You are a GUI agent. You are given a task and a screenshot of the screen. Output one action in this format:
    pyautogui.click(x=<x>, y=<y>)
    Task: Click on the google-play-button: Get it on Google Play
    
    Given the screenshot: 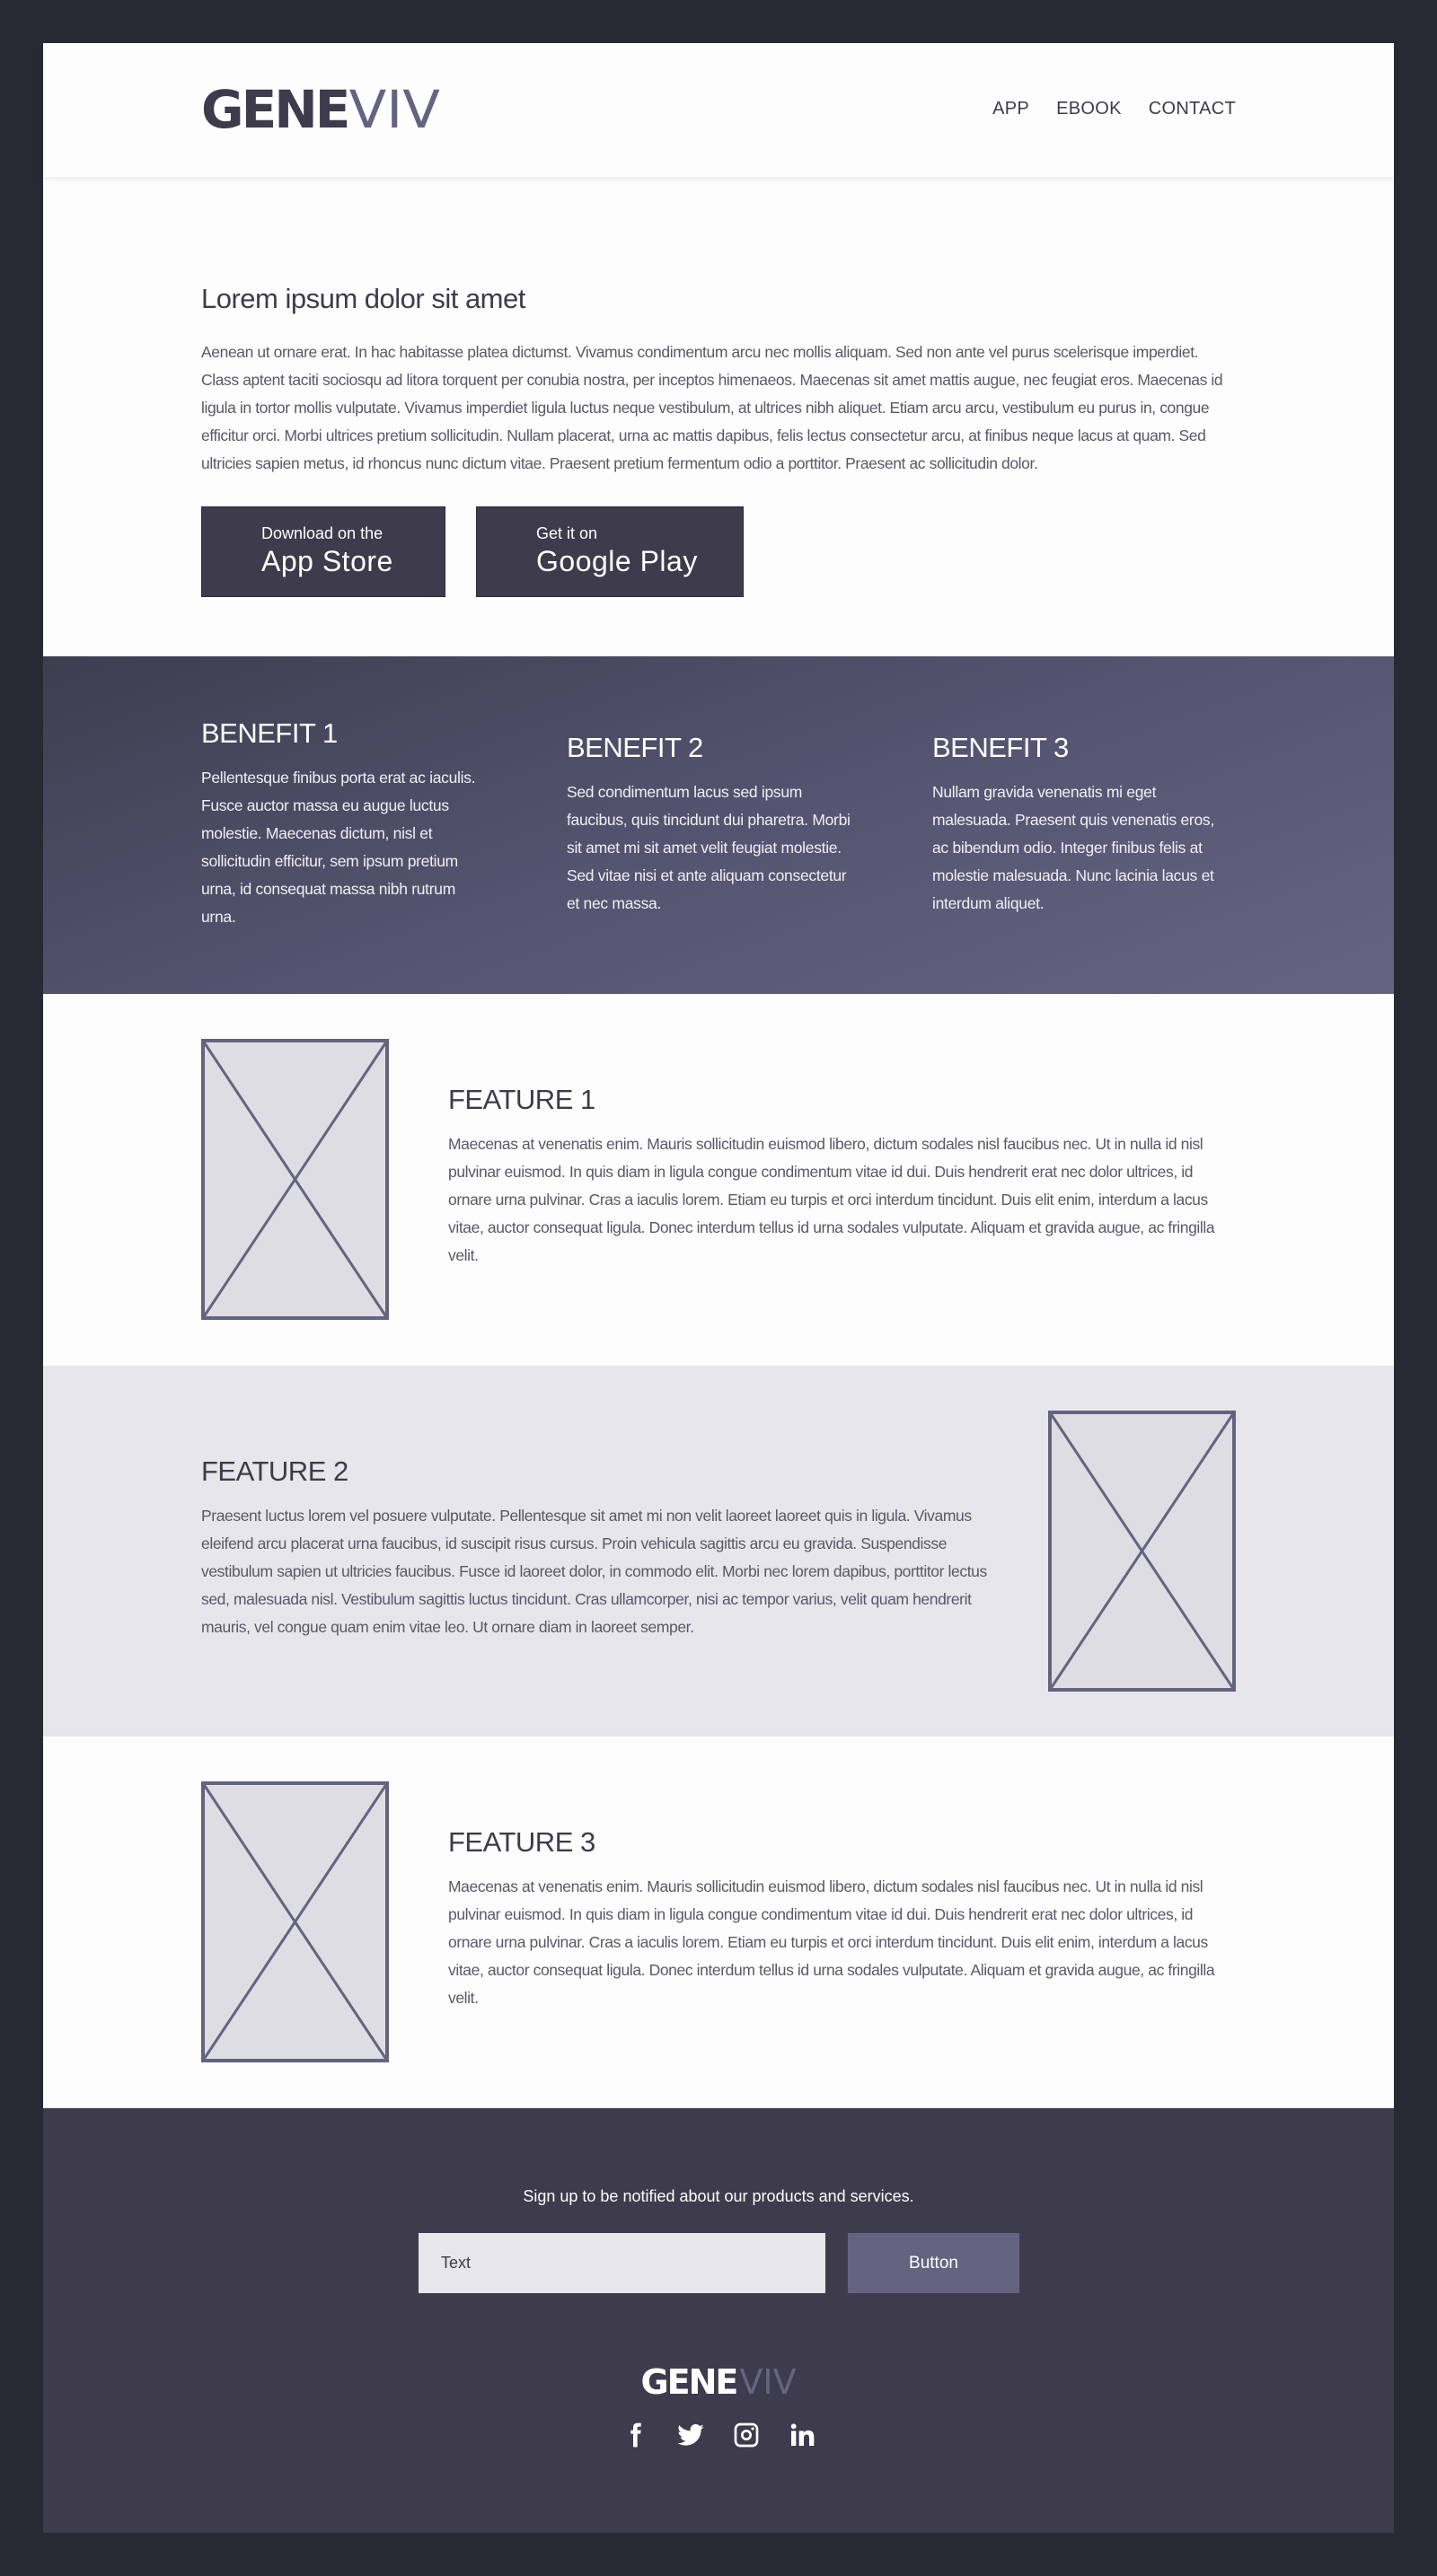 What is the action you would take?
    pyautogui.click(x=610, y=551)
    